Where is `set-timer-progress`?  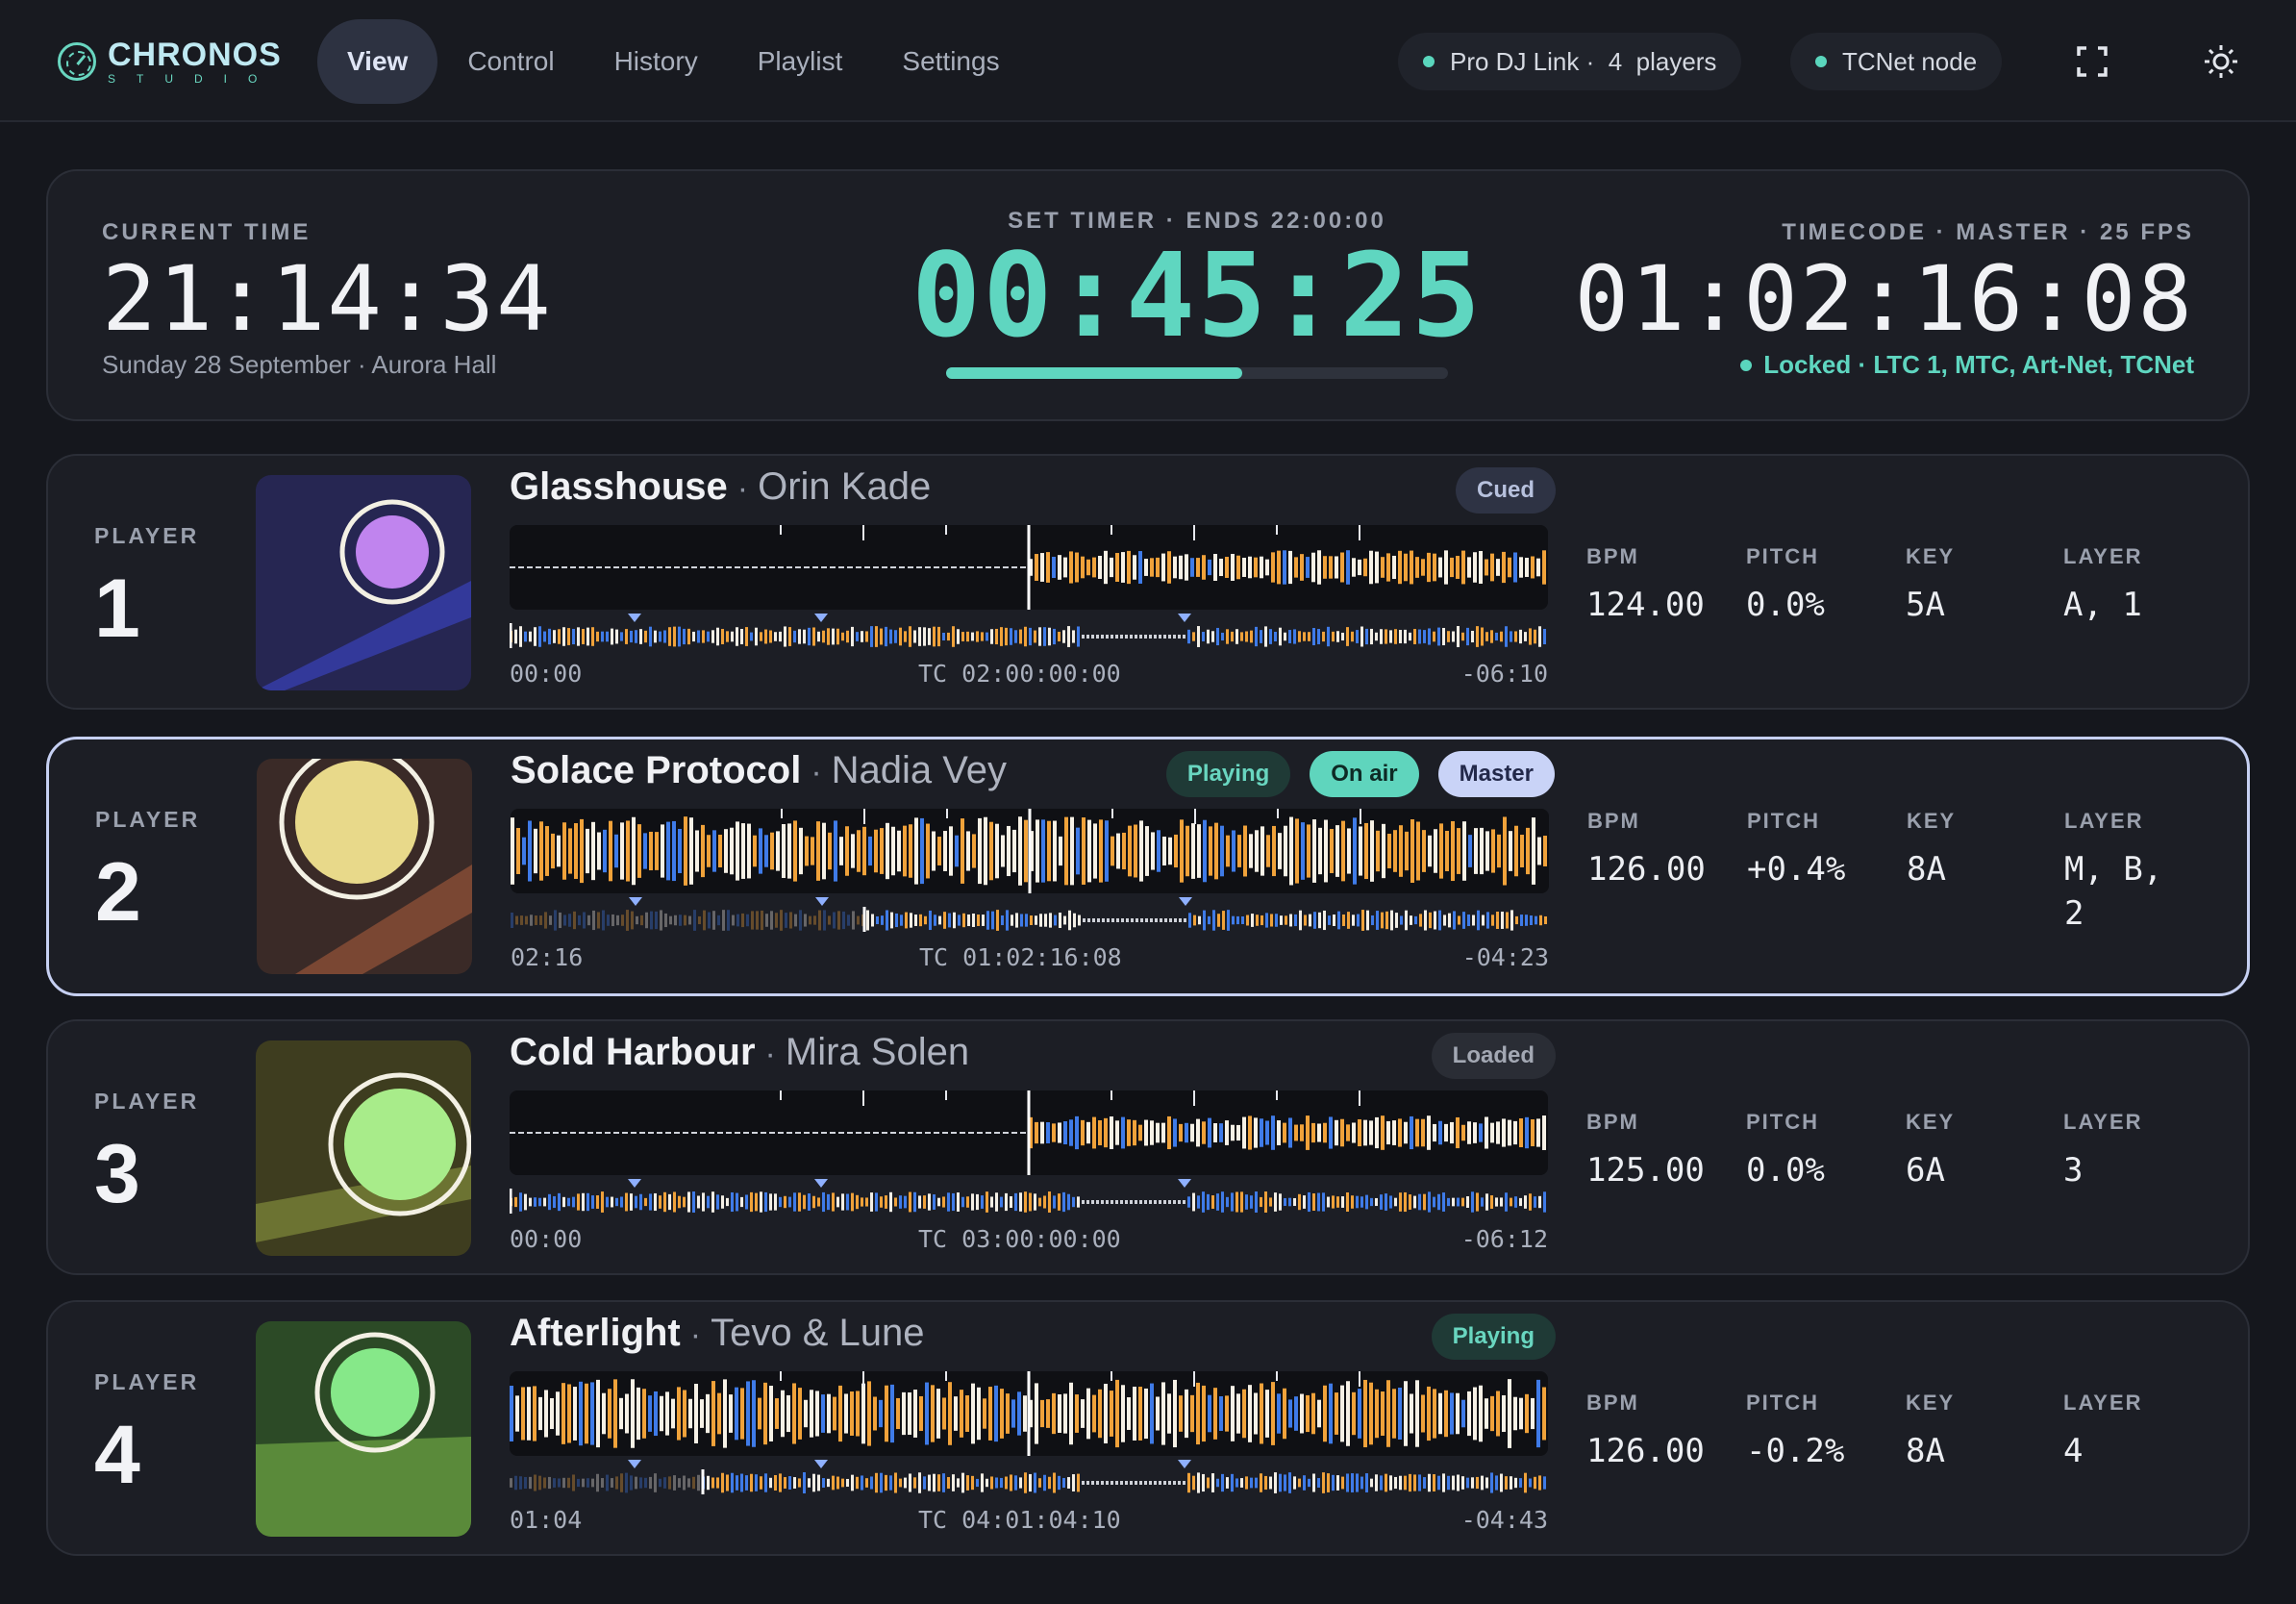 set-timer-progress is located at coordinates (1197, 373).